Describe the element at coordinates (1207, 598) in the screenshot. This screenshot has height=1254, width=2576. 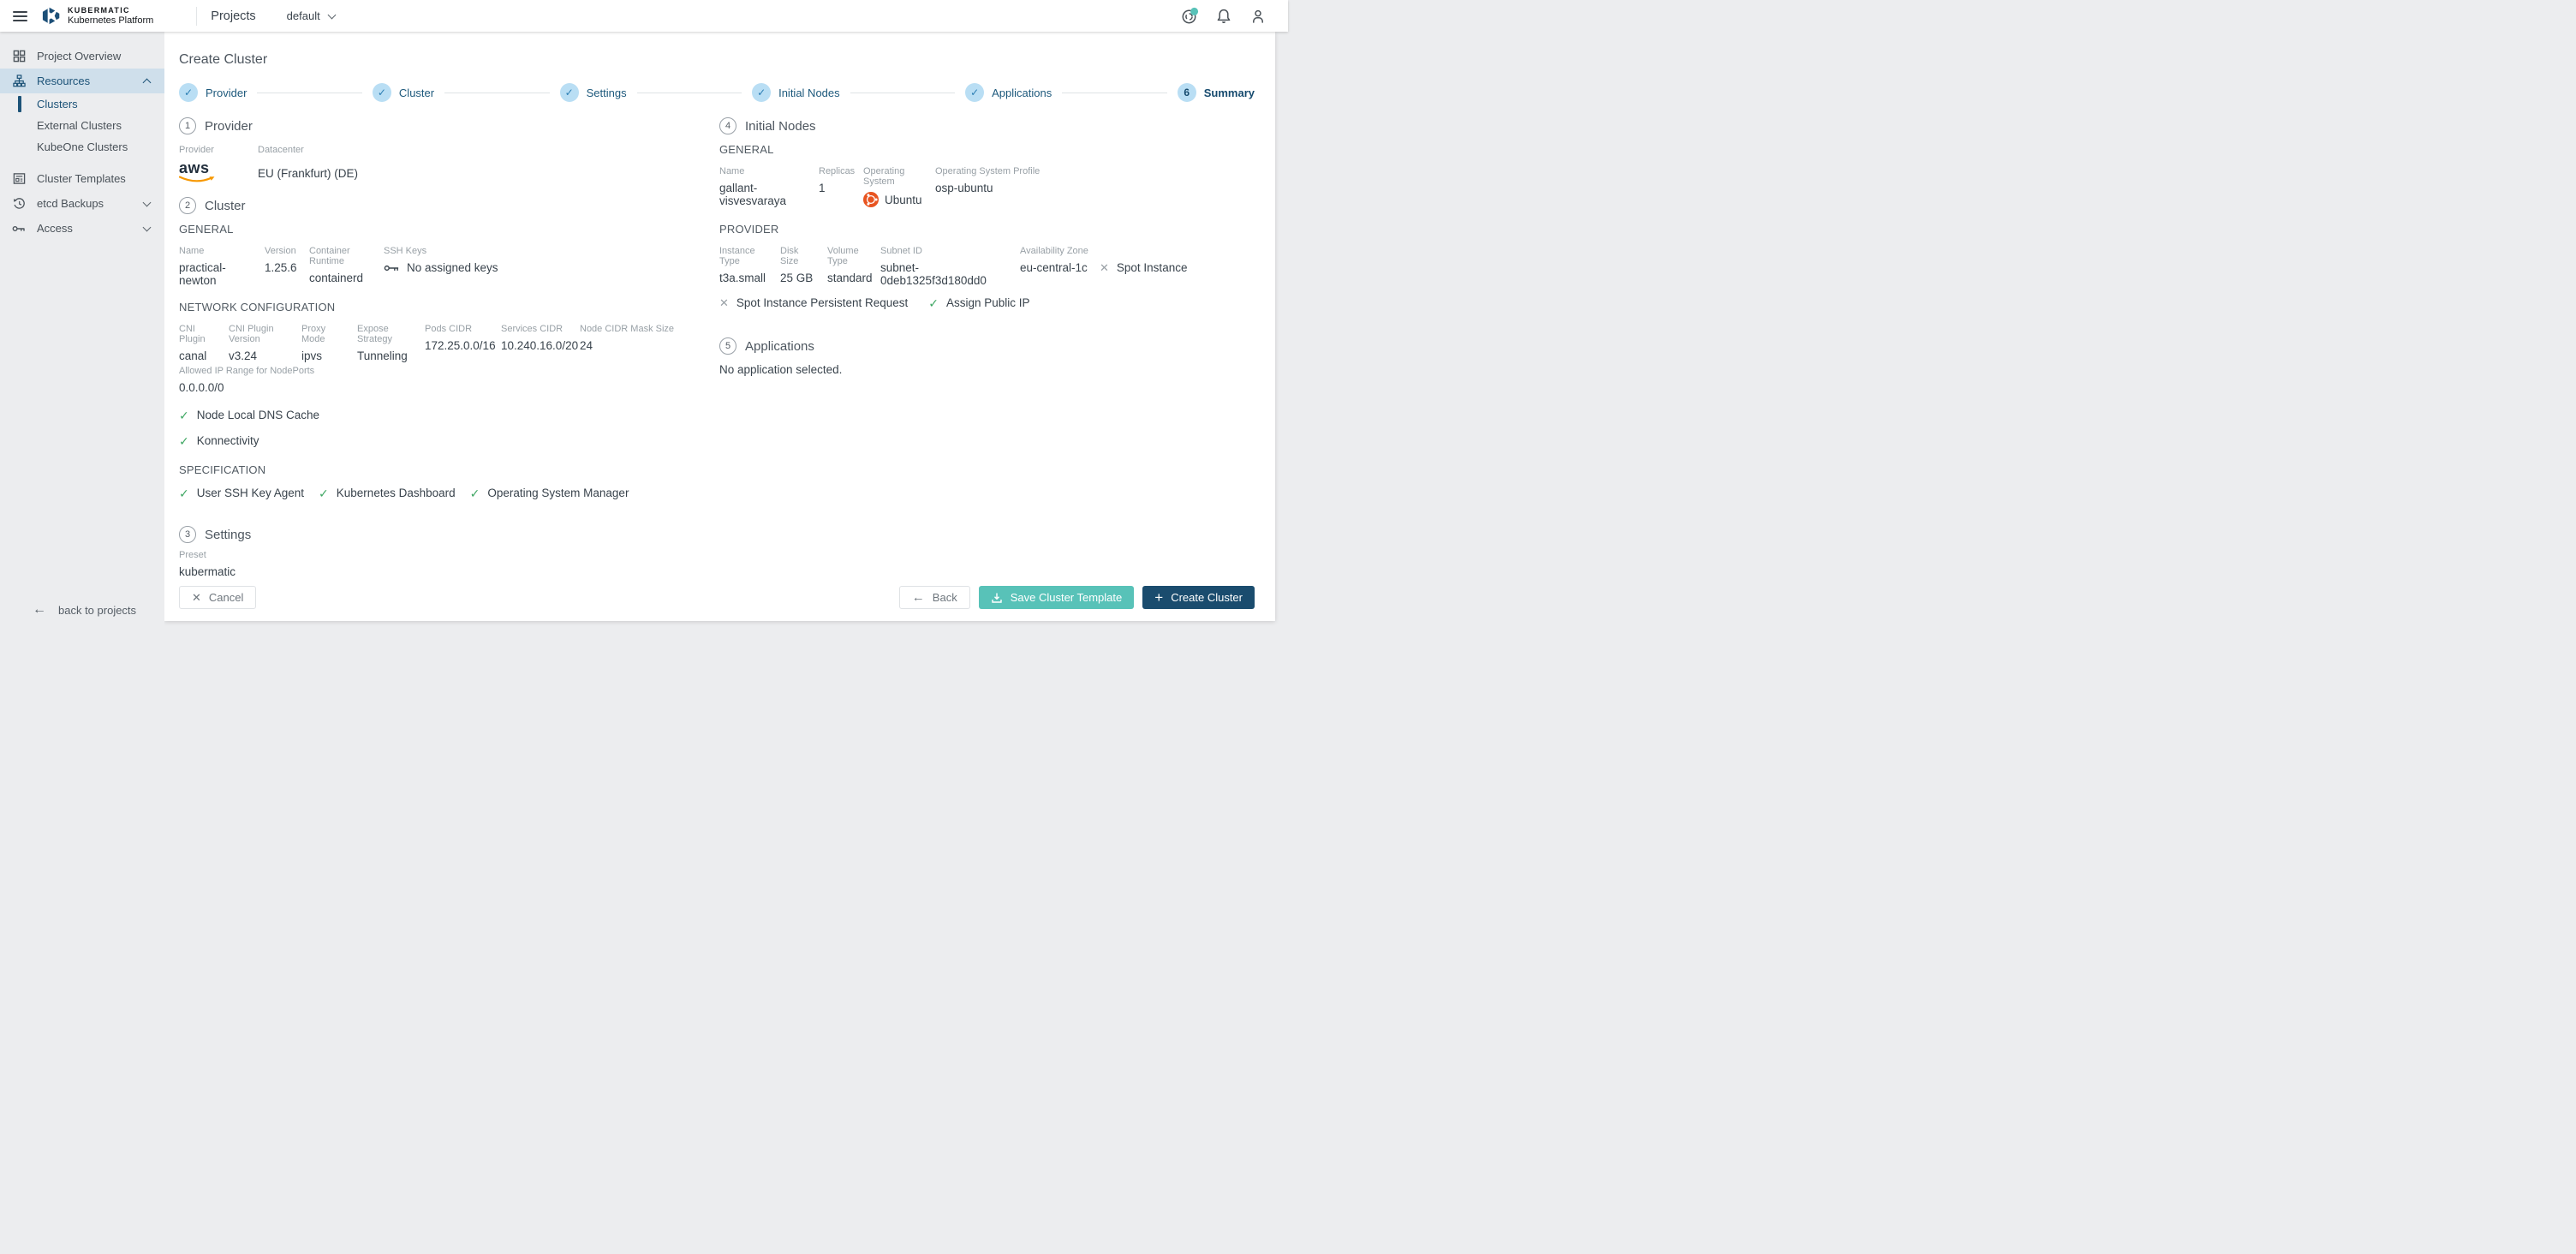
I see `create-cluster-label: Create Cluster` at that location.